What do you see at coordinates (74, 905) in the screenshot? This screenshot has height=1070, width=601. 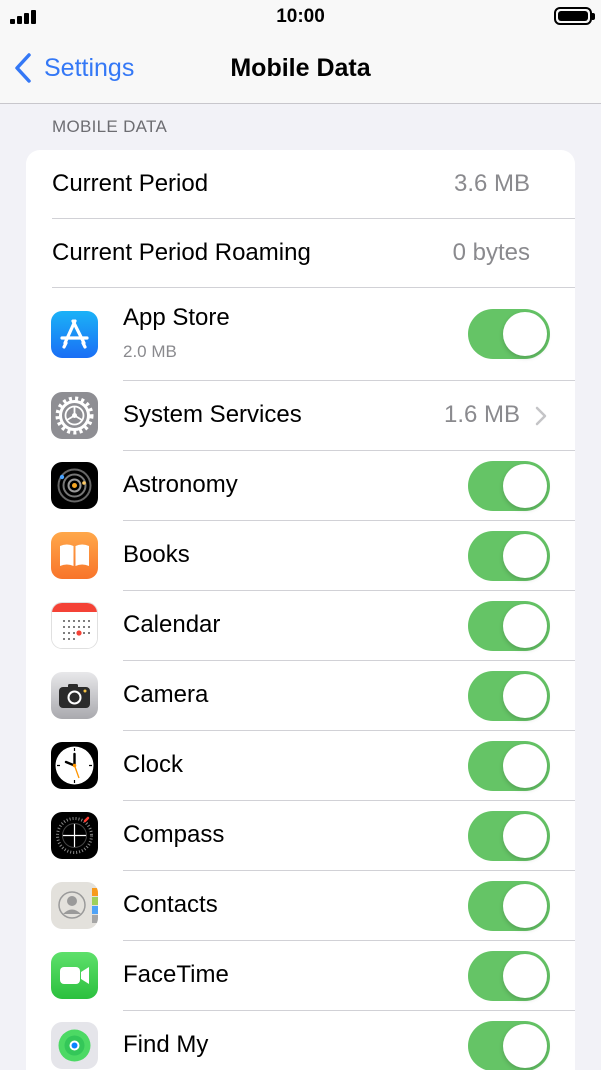 I see `contacts-icon` at bounding box center [74, 905].